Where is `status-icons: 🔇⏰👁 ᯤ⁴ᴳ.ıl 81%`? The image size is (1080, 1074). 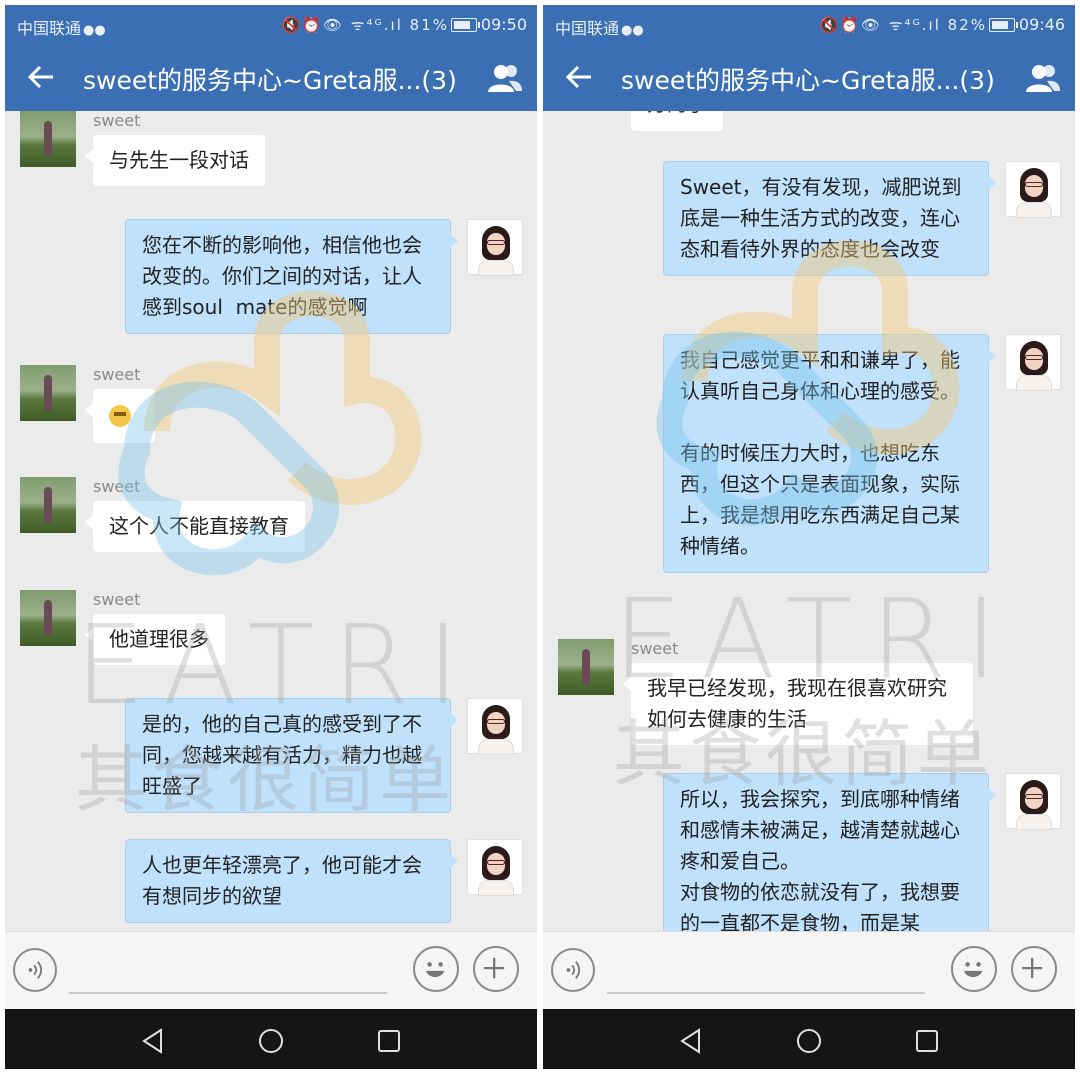 status-icons: 🔇⏰👁 ᯤ⁴ᴳ.ıl 81% is located at coordinates (365, 25).